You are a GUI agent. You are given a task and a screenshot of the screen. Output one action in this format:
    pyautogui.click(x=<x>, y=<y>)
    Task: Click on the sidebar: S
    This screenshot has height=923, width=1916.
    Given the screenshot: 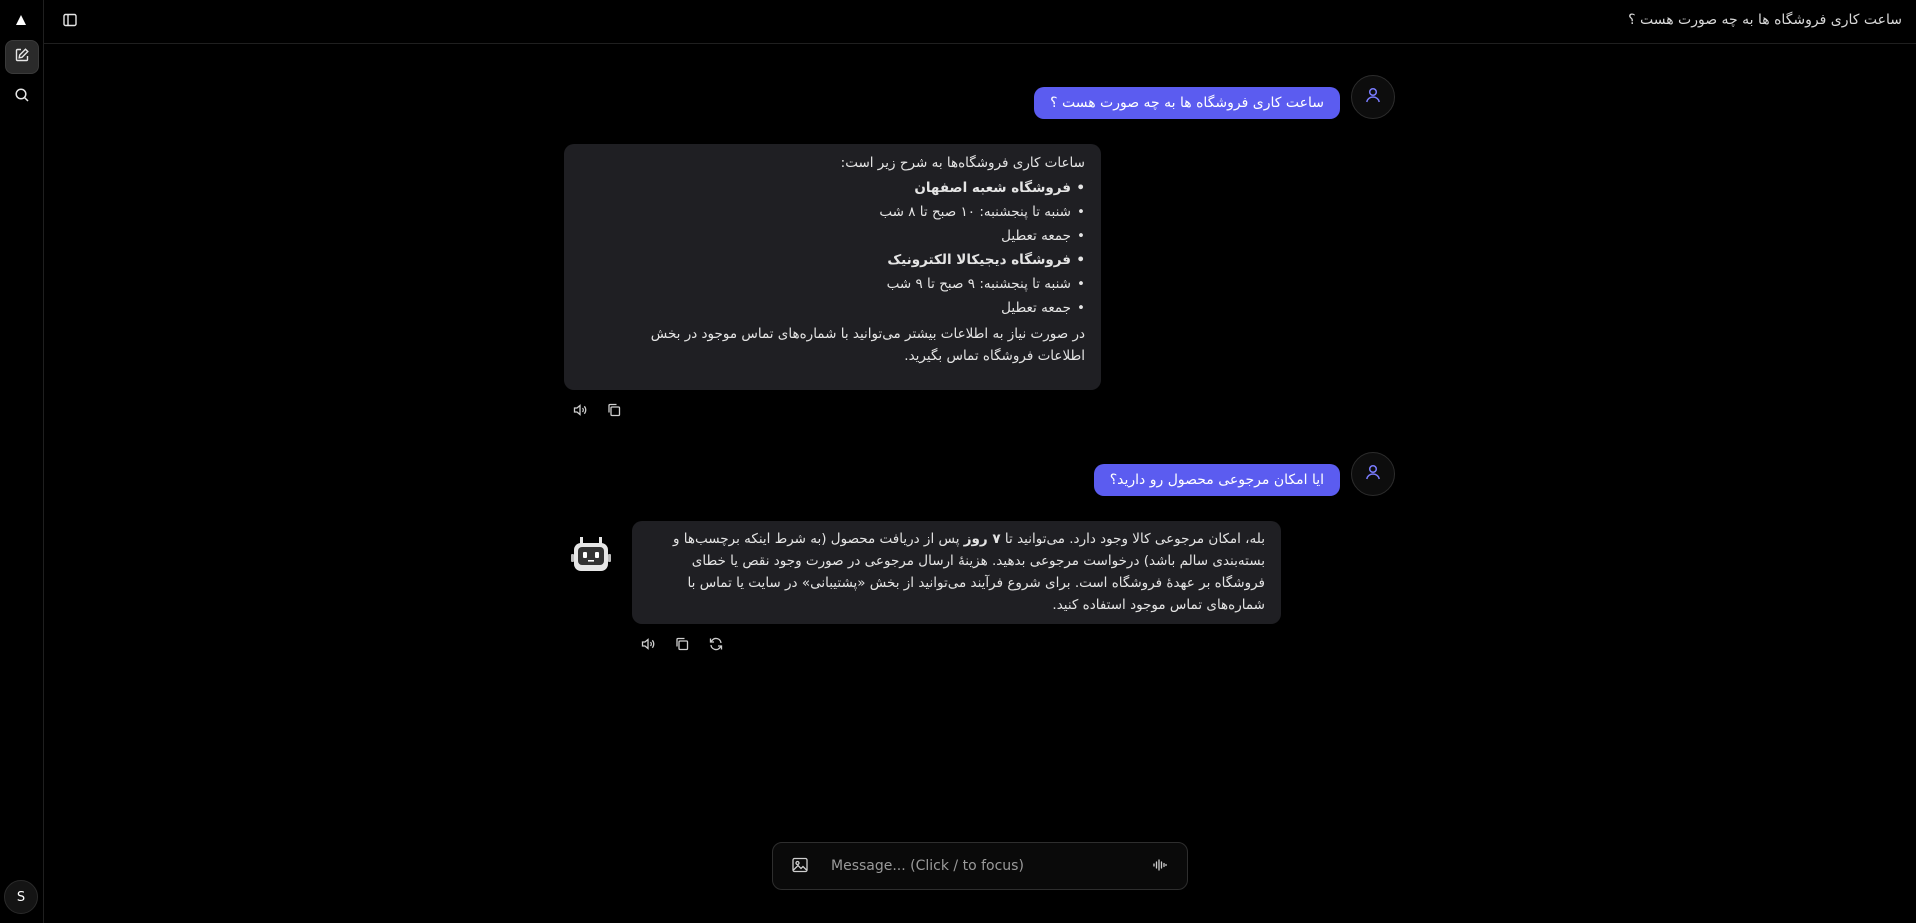 What is the action you would take?
    pyautogui.click(x=22, y=461)
    